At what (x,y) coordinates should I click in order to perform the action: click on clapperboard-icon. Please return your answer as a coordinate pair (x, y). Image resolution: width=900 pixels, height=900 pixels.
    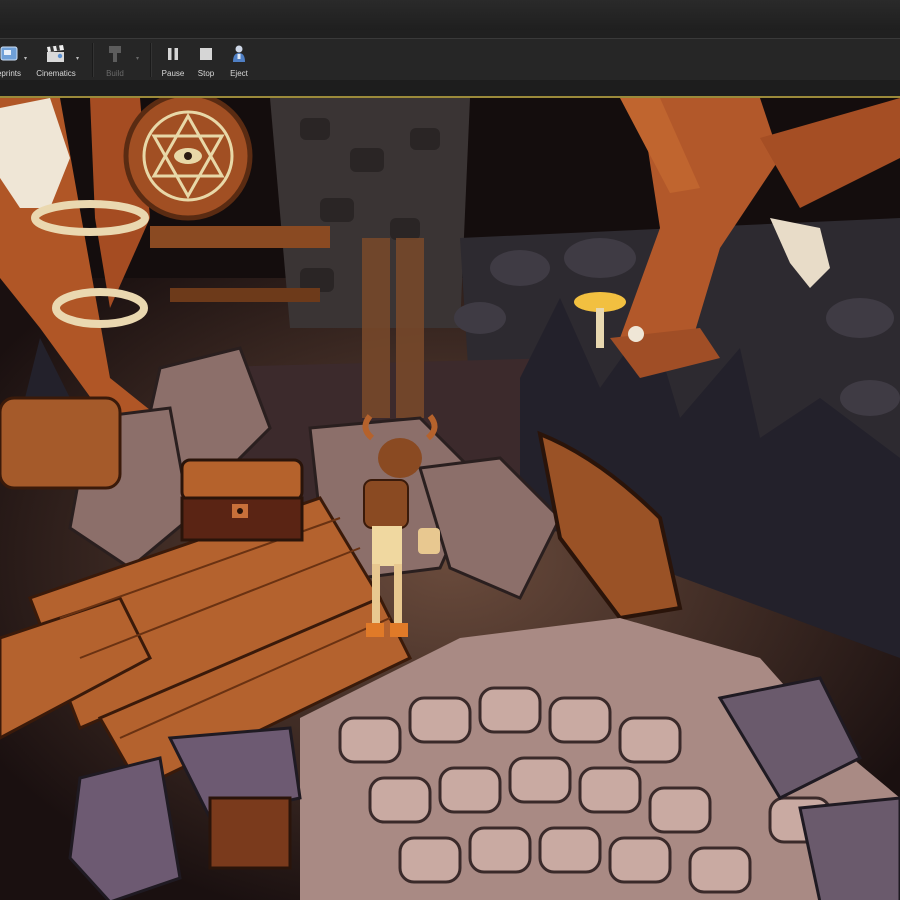
    Looking at the image, I should click on (56, 54).